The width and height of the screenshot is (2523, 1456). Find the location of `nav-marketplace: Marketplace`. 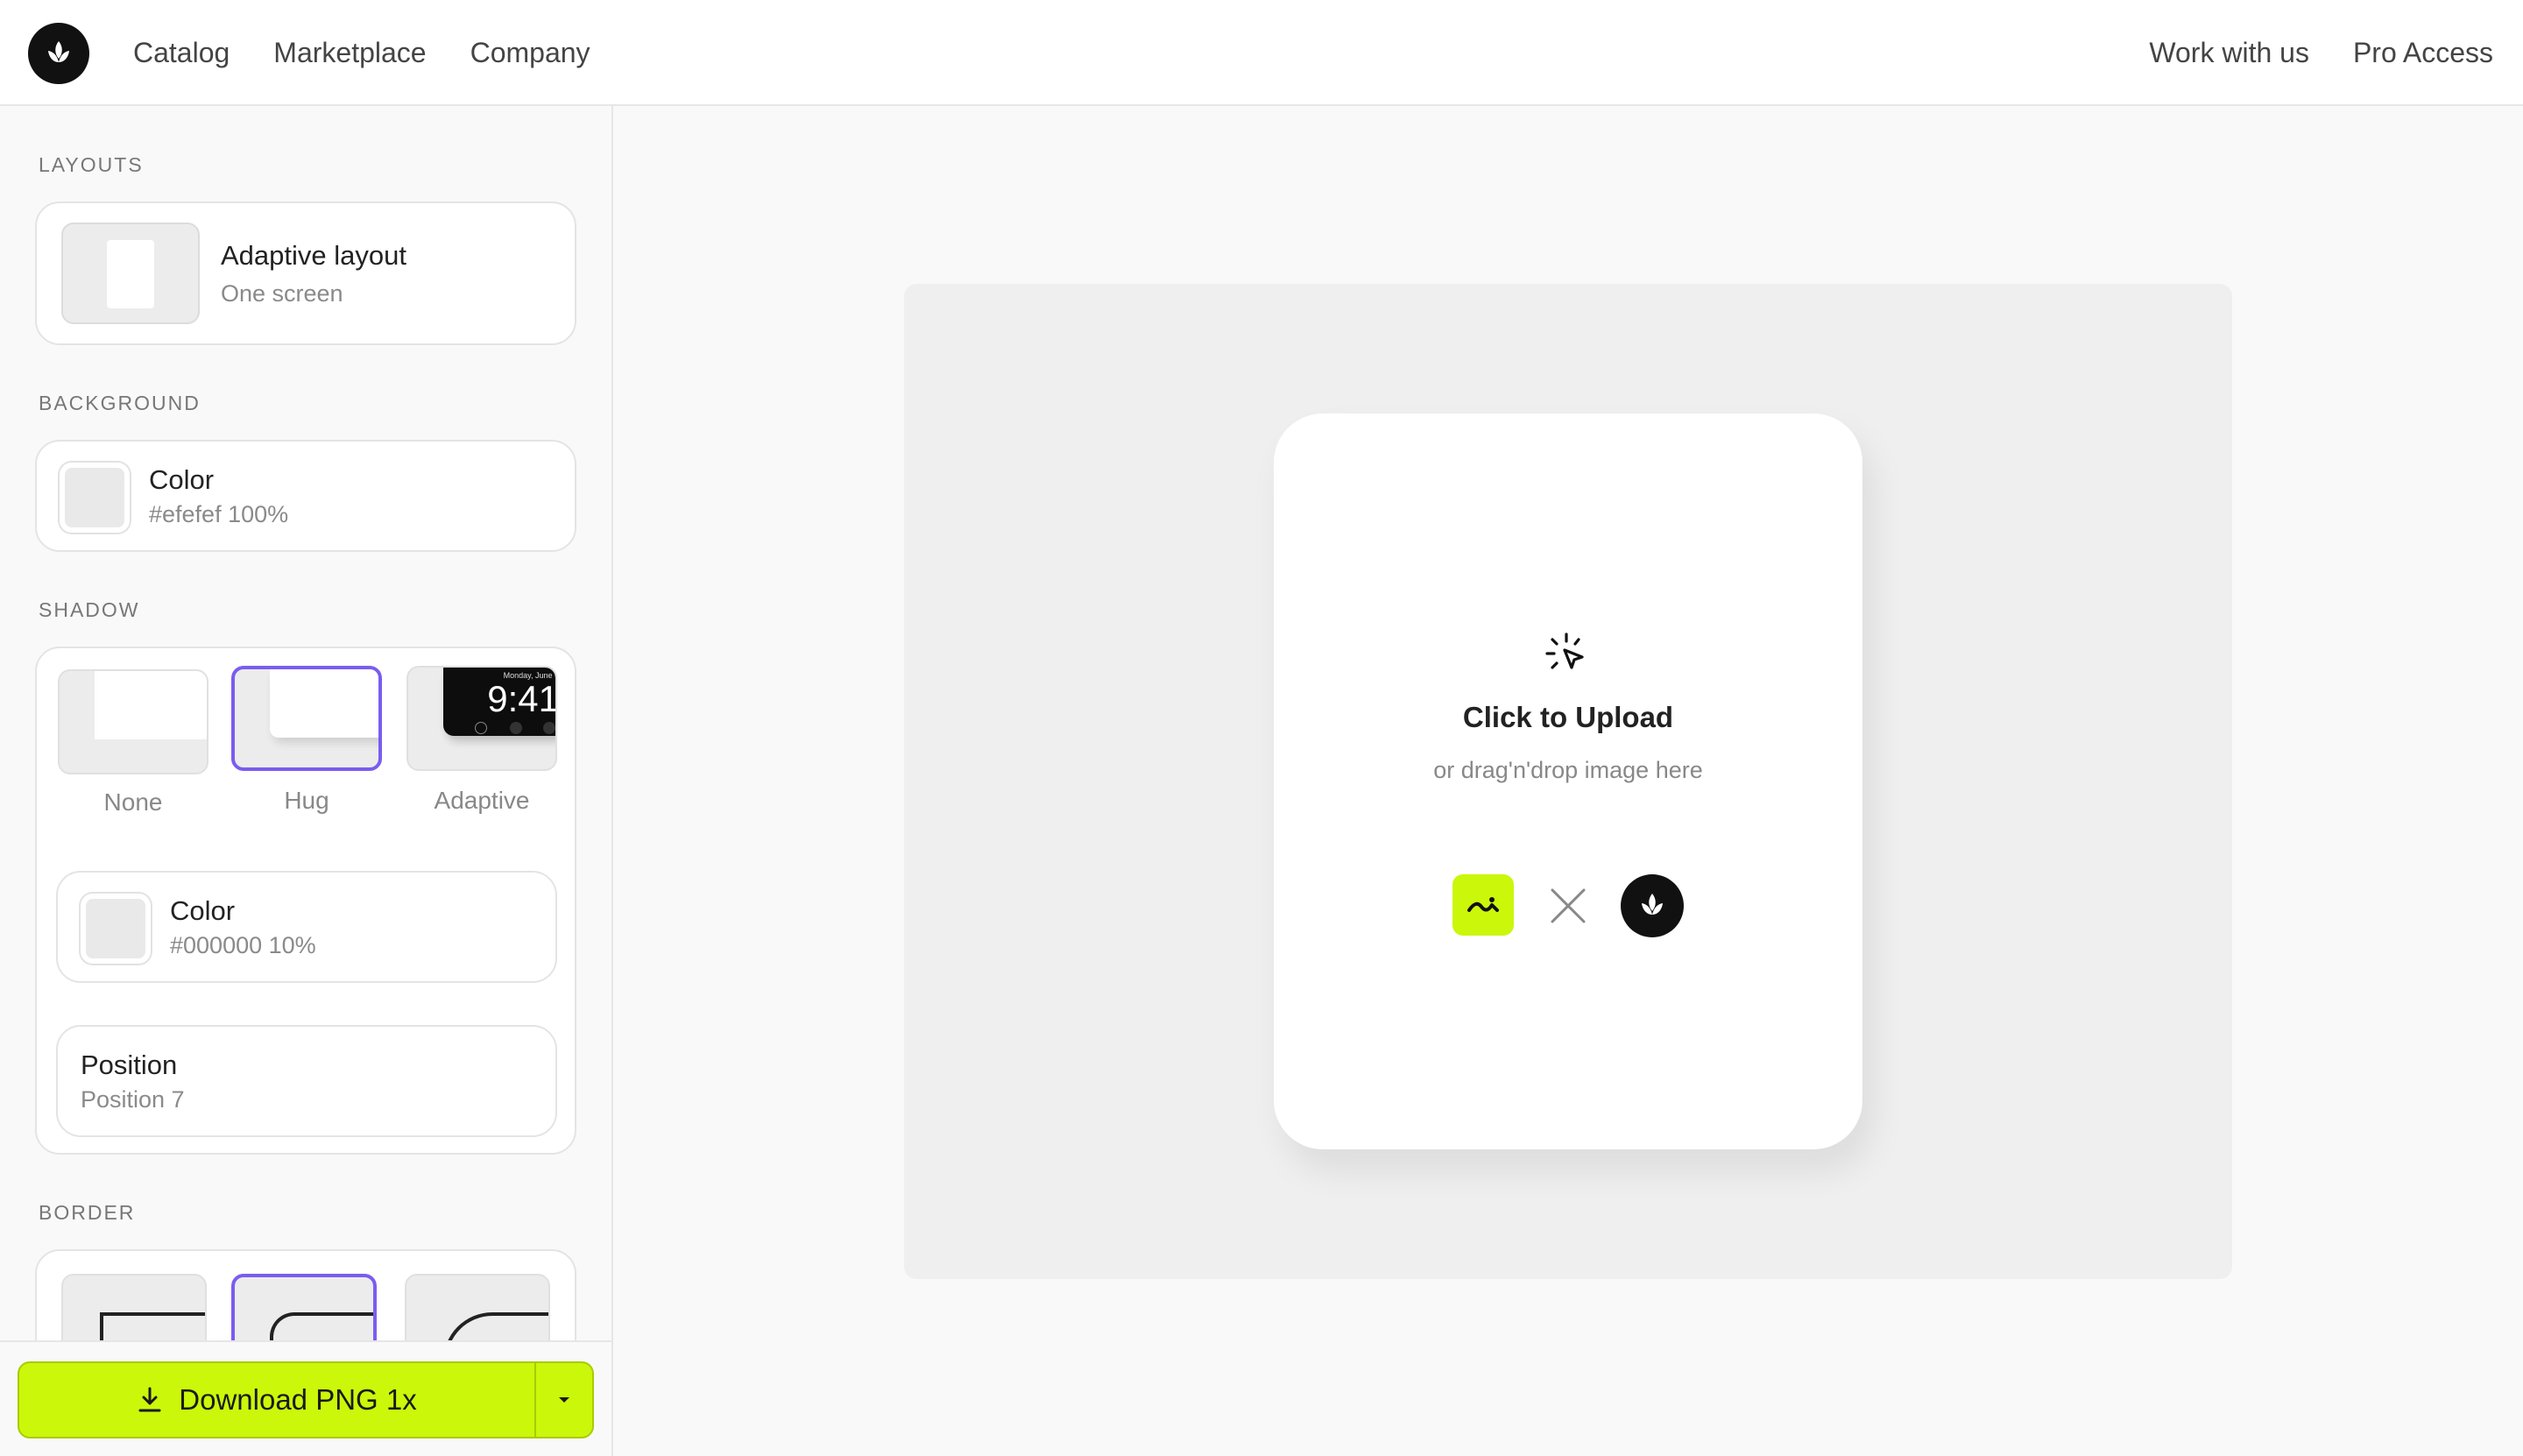

nav-marketplace: Marketplace is located at coordinates (349, 53).